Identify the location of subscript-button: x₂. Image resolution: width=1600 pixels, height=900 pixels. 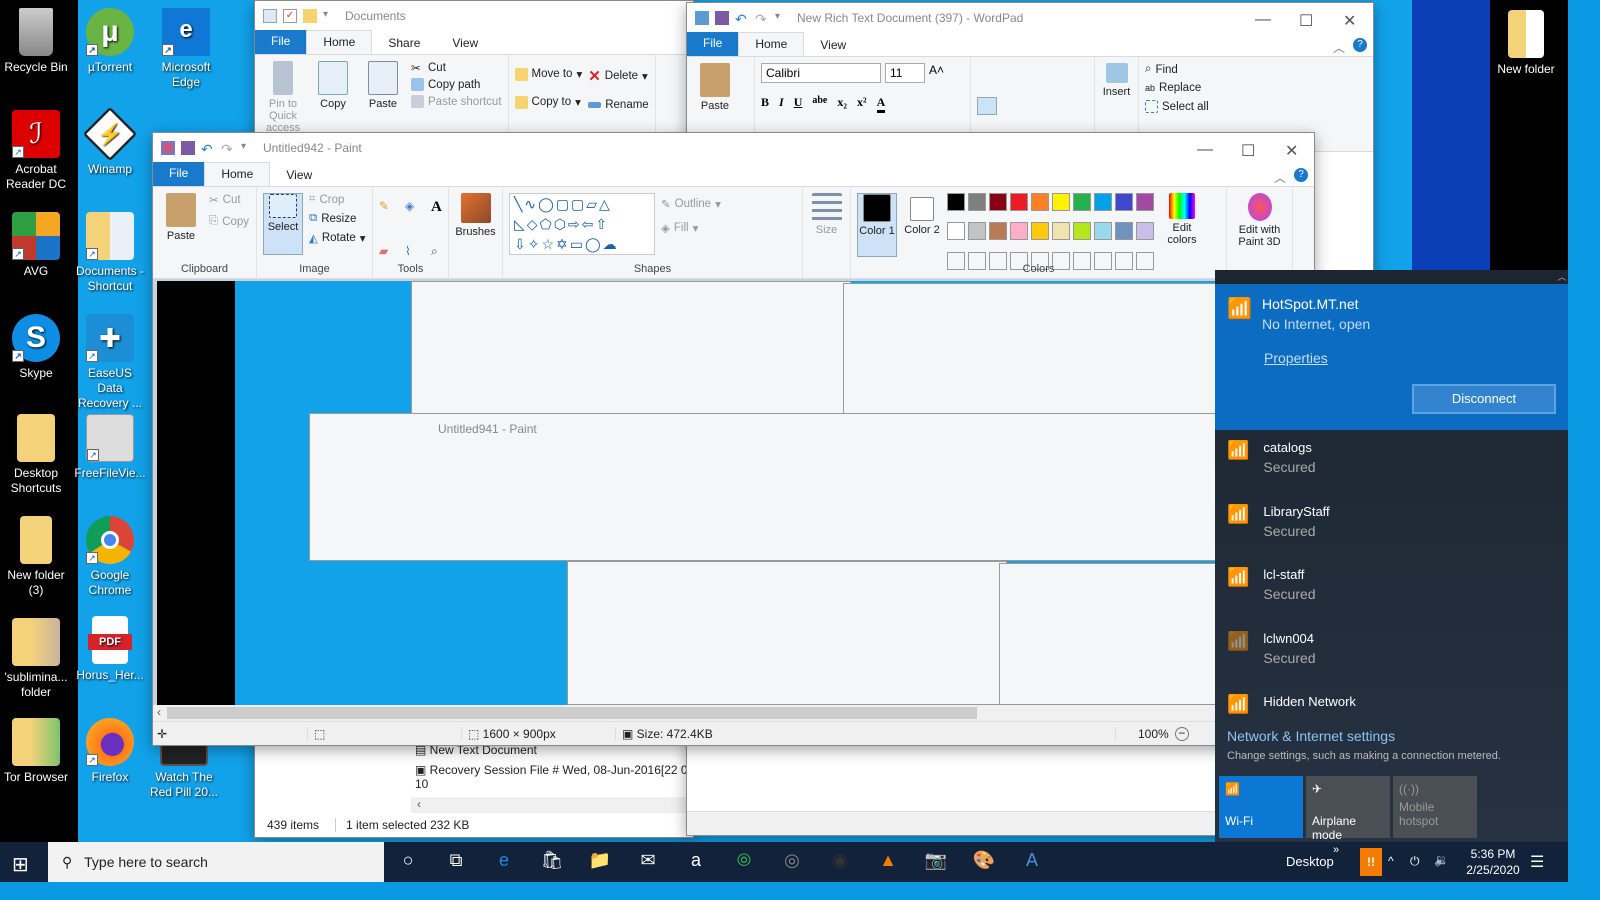
(842, 104).